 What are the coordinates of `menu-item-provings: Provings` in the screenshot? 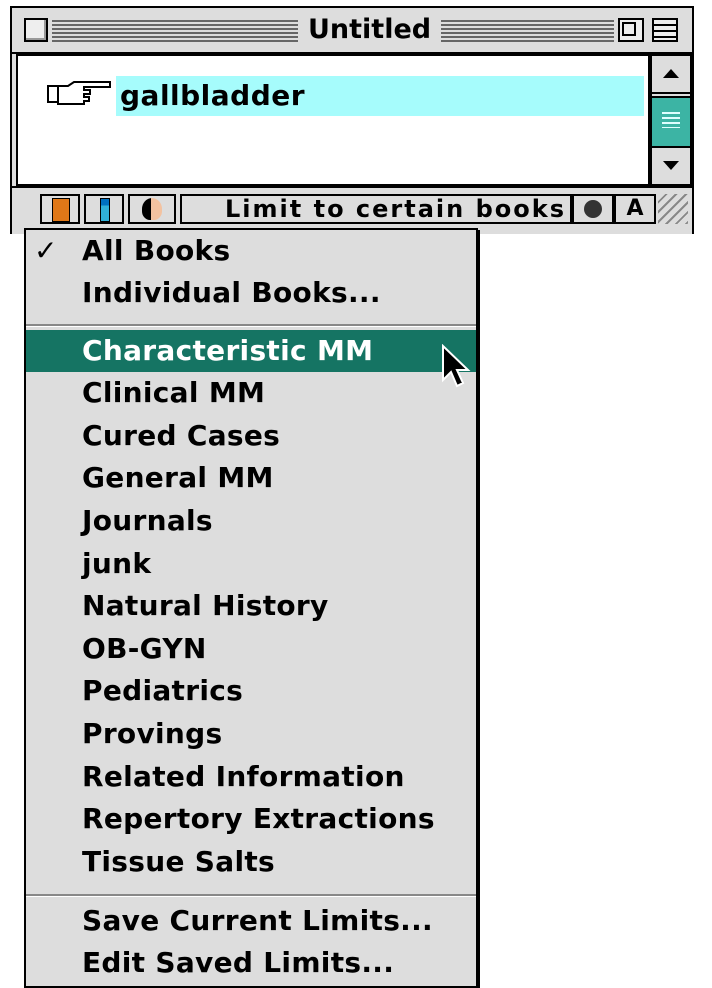 It's located at (251, 734).